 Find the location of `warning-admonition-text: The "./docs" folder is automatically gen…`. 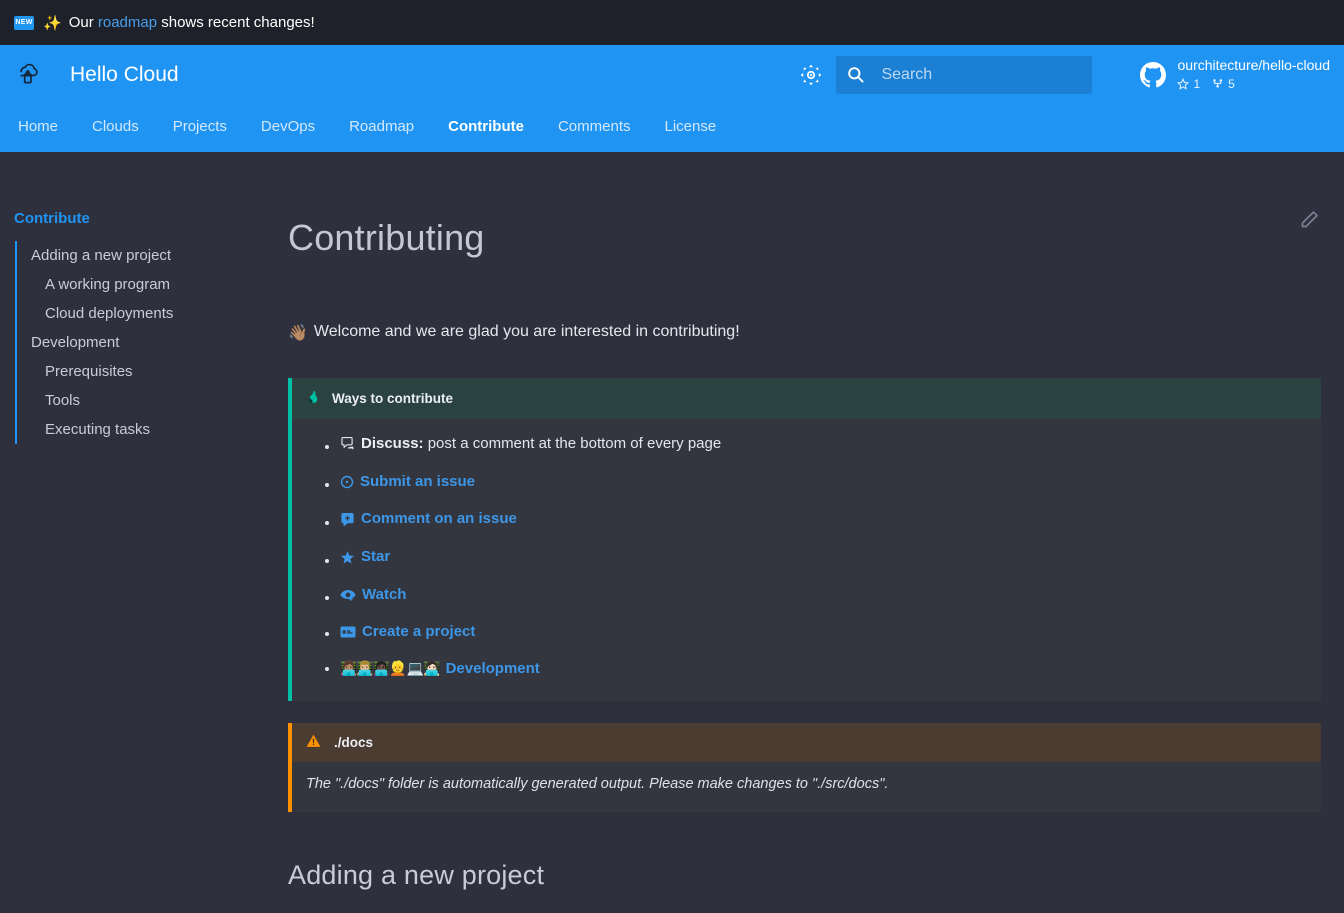

warning-admonition-text: The "./docs" folder is automatically gen… is located at coordinates (597, 784).